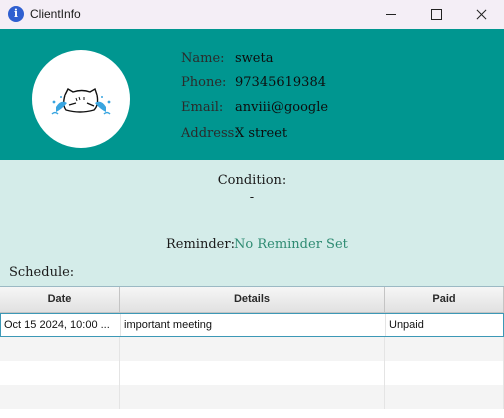 The height and width of the screenshot is (418, 504). I want to click on phone-value: 97345619384, so click(280, 82).